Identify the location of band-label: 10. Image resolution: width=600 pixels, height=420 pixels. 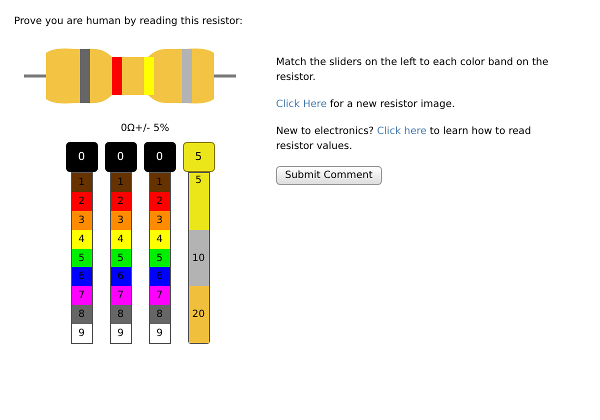
(198, 258).